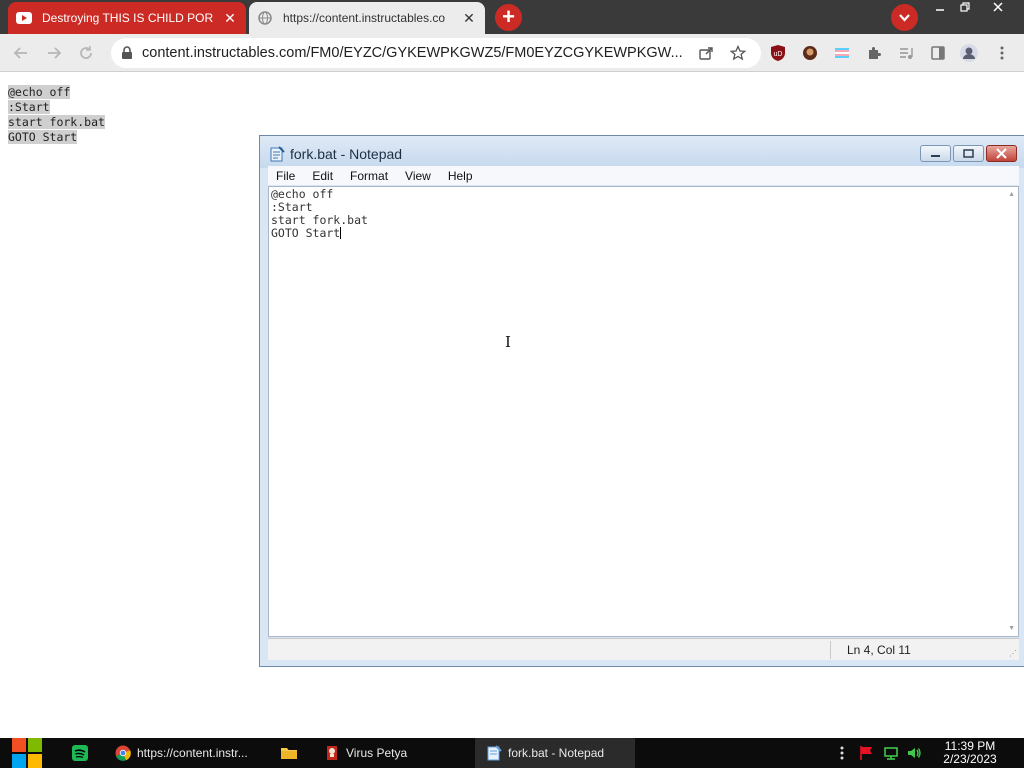 This screenshot has height=768, width=1024. What do you see at coordinates (906, 53) in the screenshot?
I see `media-control-icon` at bounding box center [906, 53].